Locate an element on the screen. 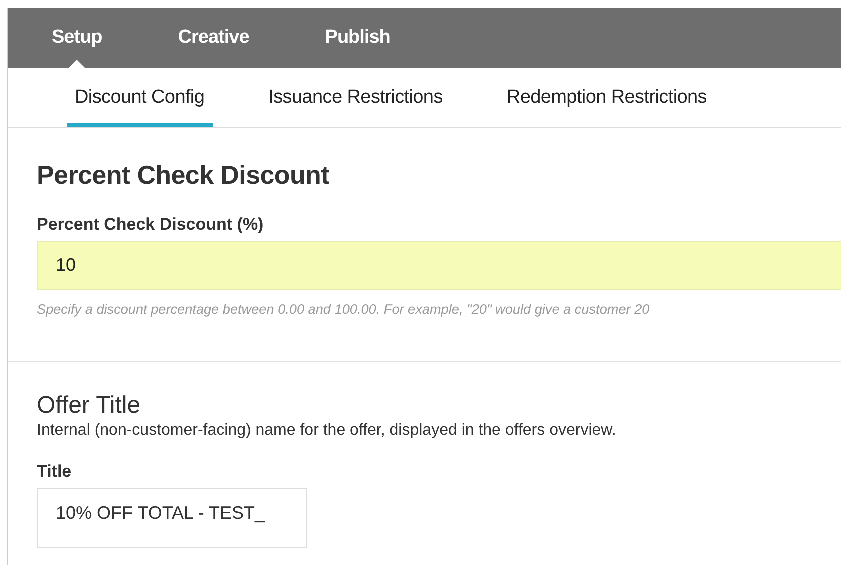 This screenshot has height=565, width=841. title-input-field: 10% OFF TOTAL - TEST_ is located at coordinates (172, 518).